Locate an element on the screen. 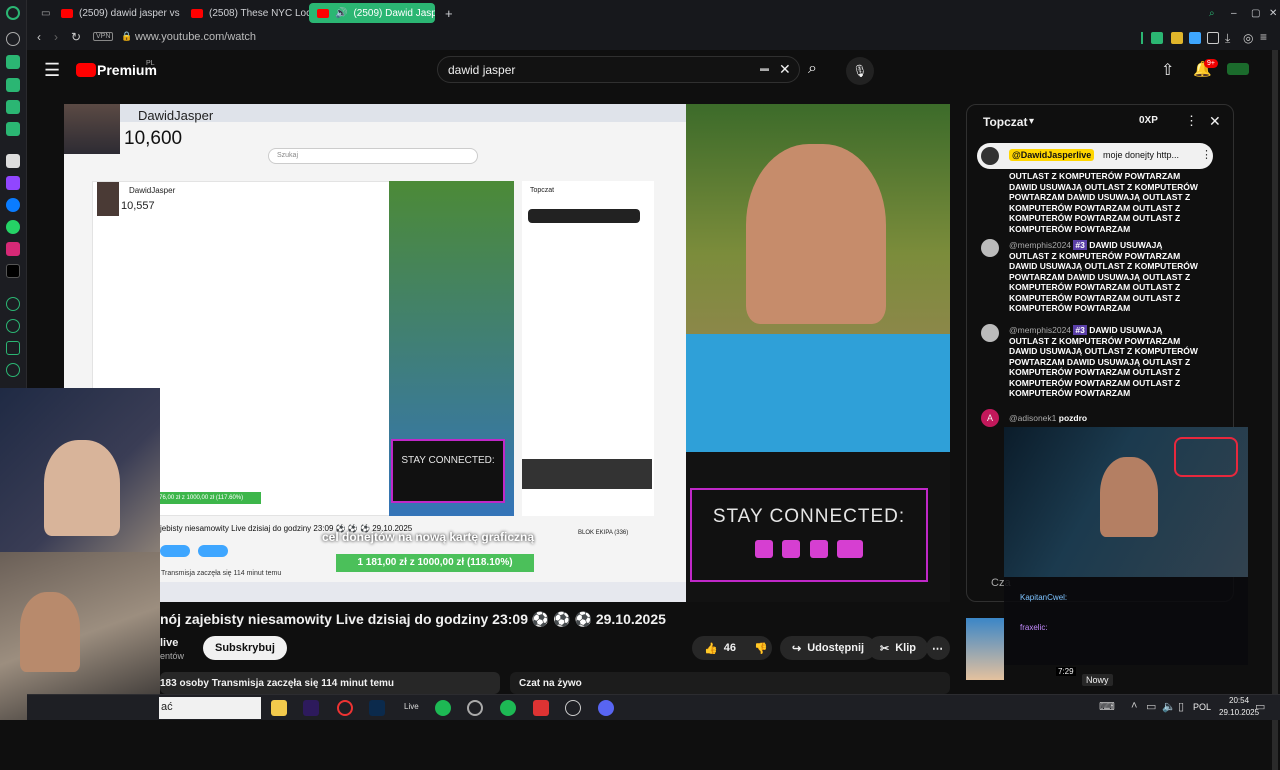  clock-time: 20:54 is located at coordinates (1239, 700).